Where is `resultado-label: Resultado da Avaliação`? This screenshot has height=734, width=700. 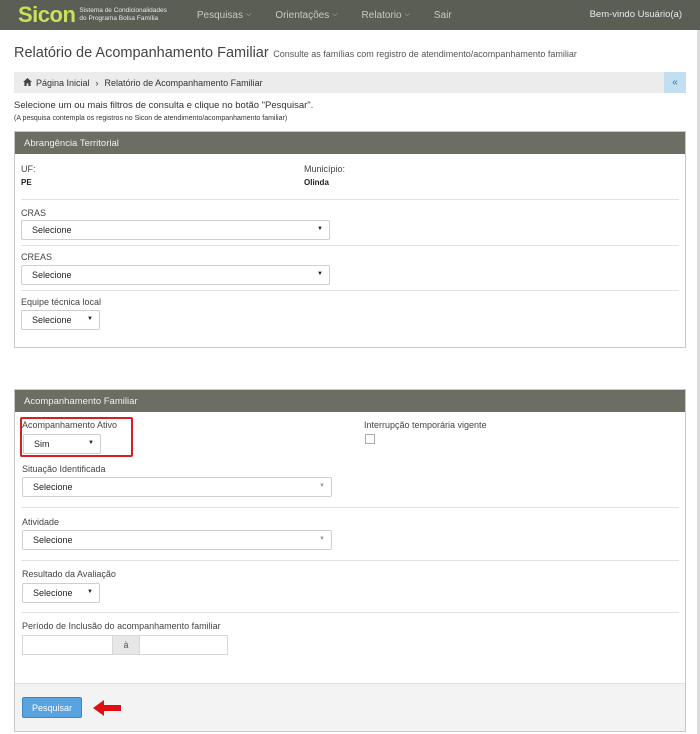
resultado-label: Resultado da Avaliação is located at coordinates (69, 574).